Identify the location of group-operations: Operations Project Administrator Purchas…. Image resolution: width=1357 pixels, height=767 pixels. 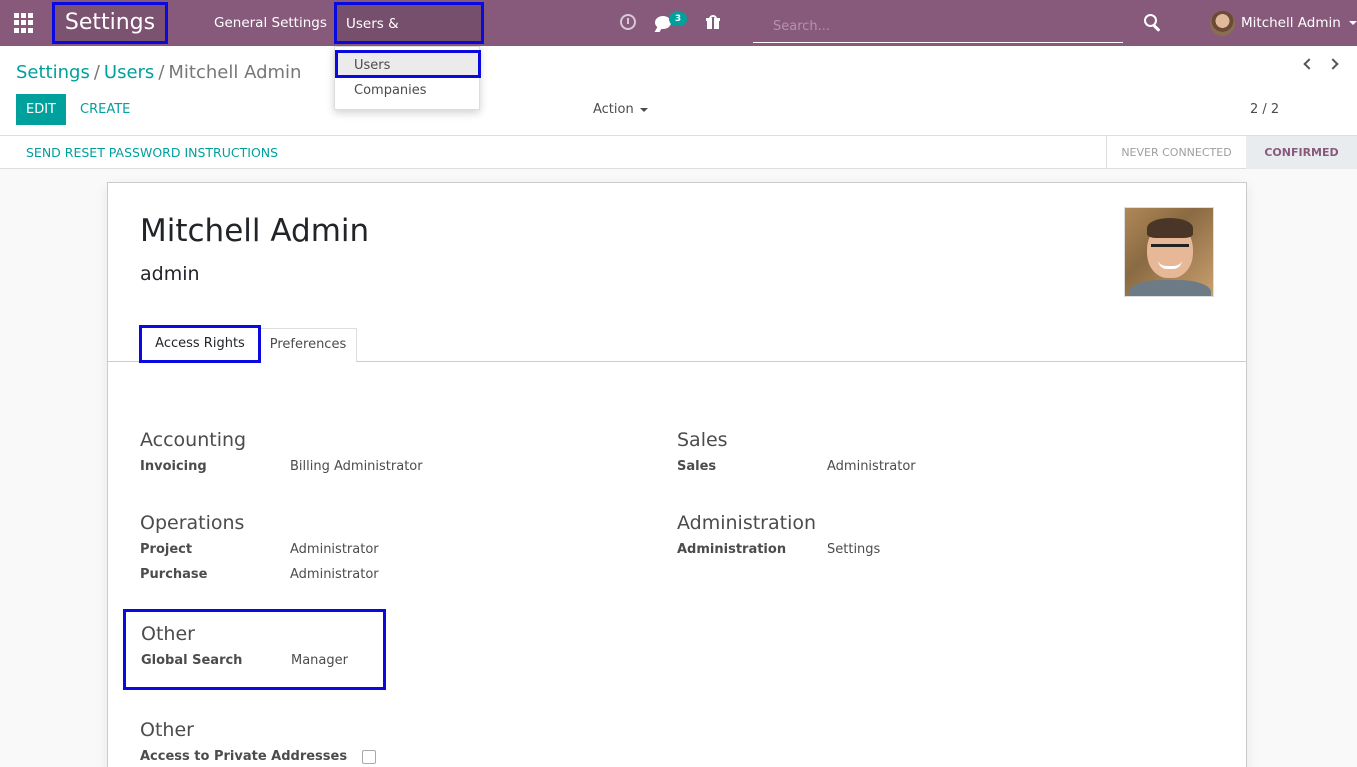
(380, 552).